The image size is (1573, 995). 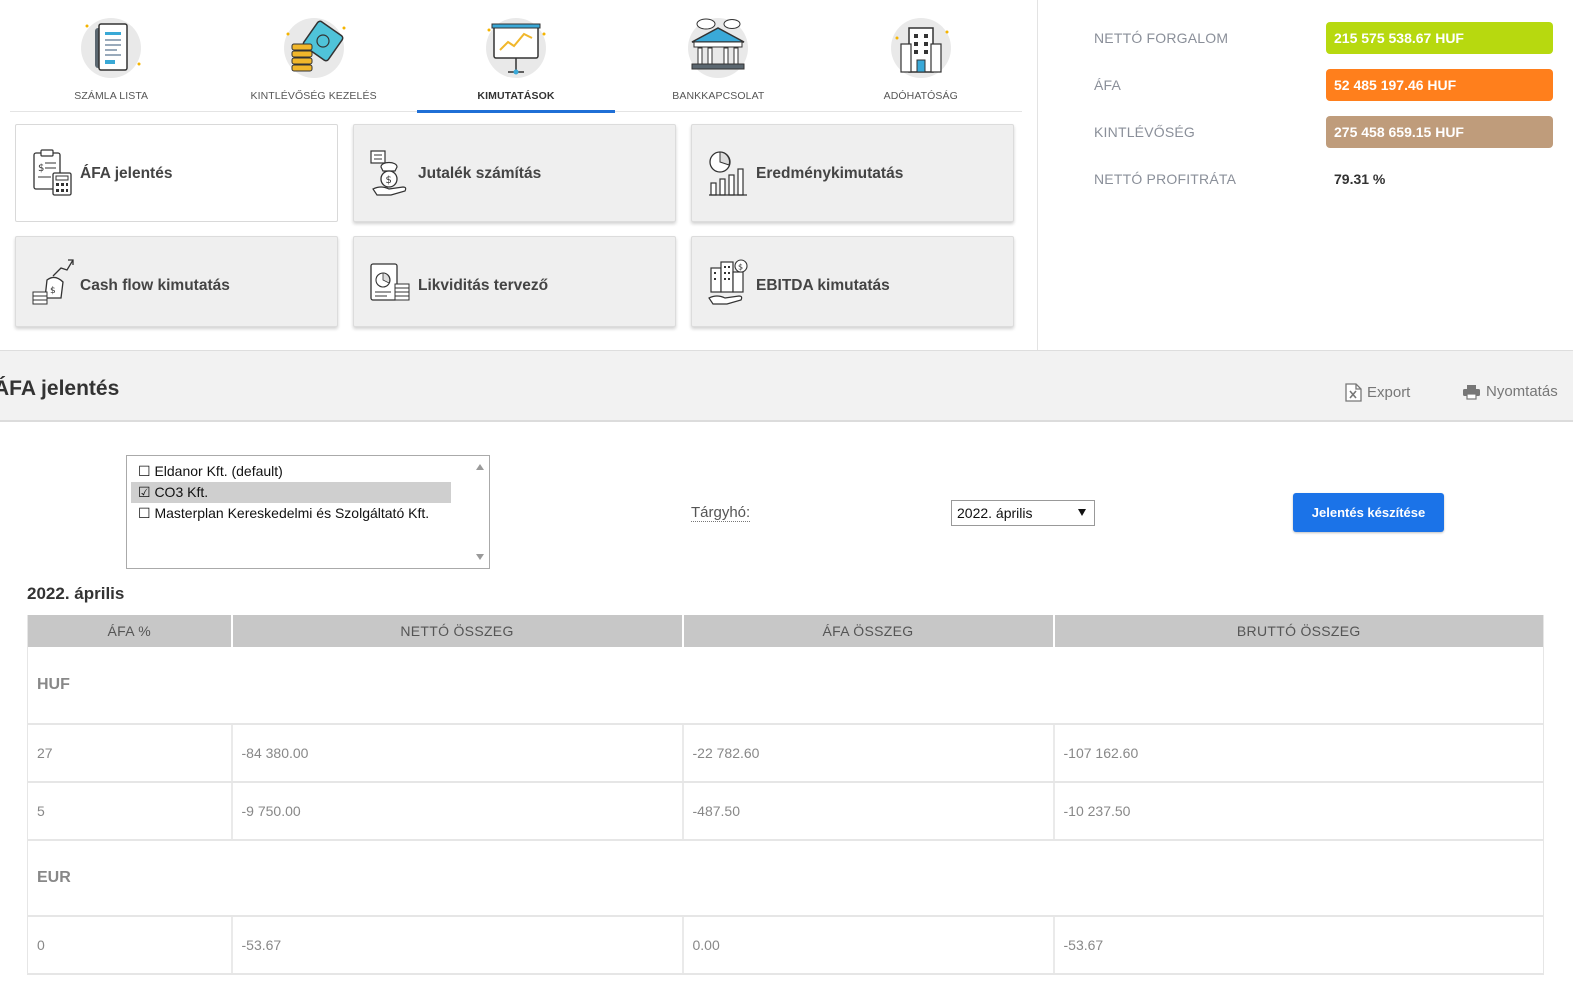 What do you see at coordinates (516, 96) in the screenshot?
I see `tab-label: KIMUTATÁSOK` at bounding box center [516, 96].